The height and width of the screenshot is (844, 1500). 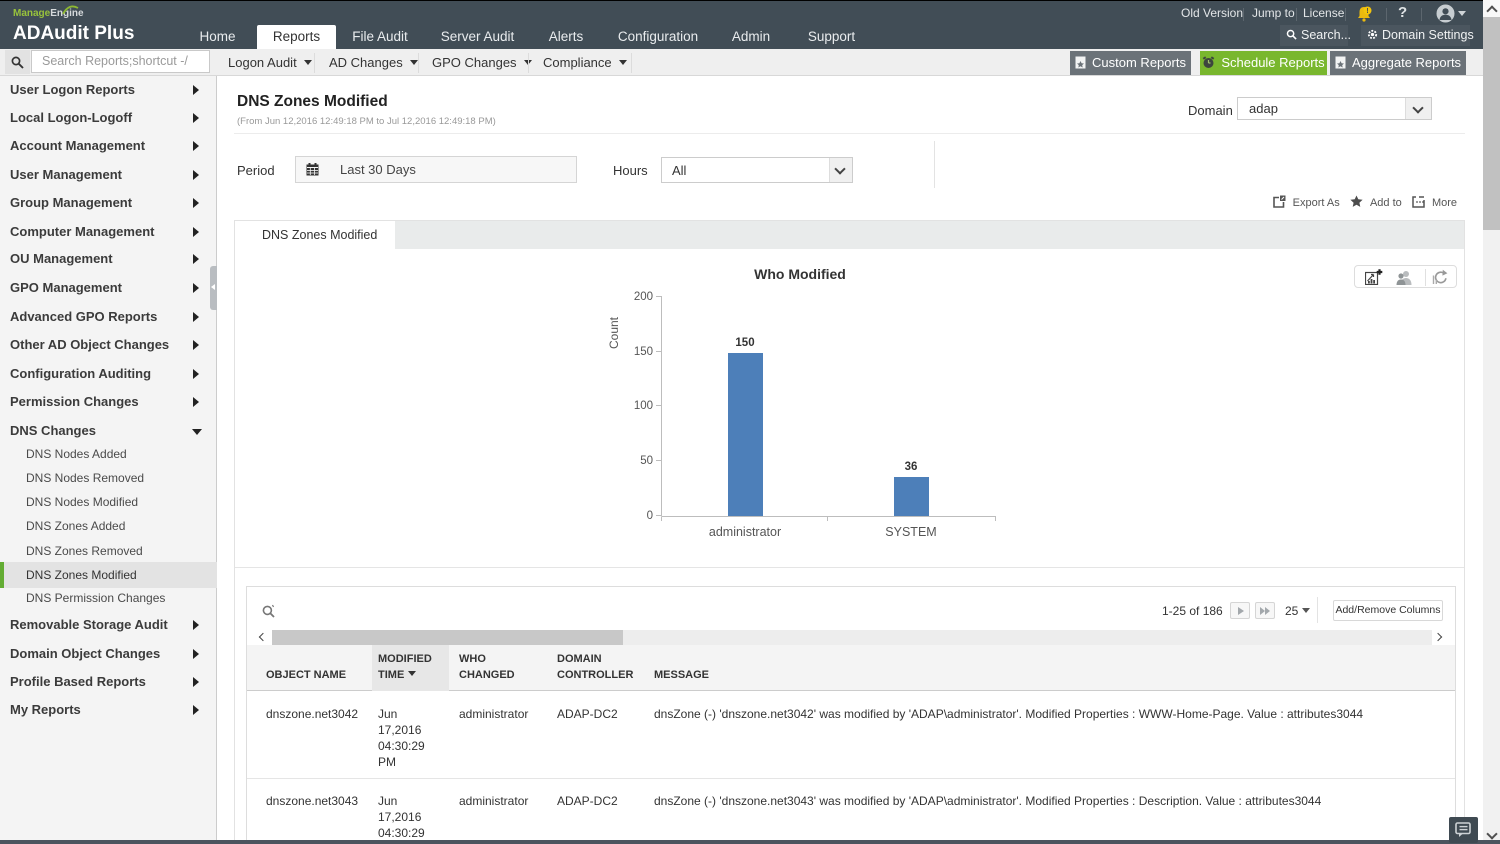 What do you see at coordinates (745, 532) in the screenshot?
I see `svg-text: administrator` at bounding box center [745, 532].